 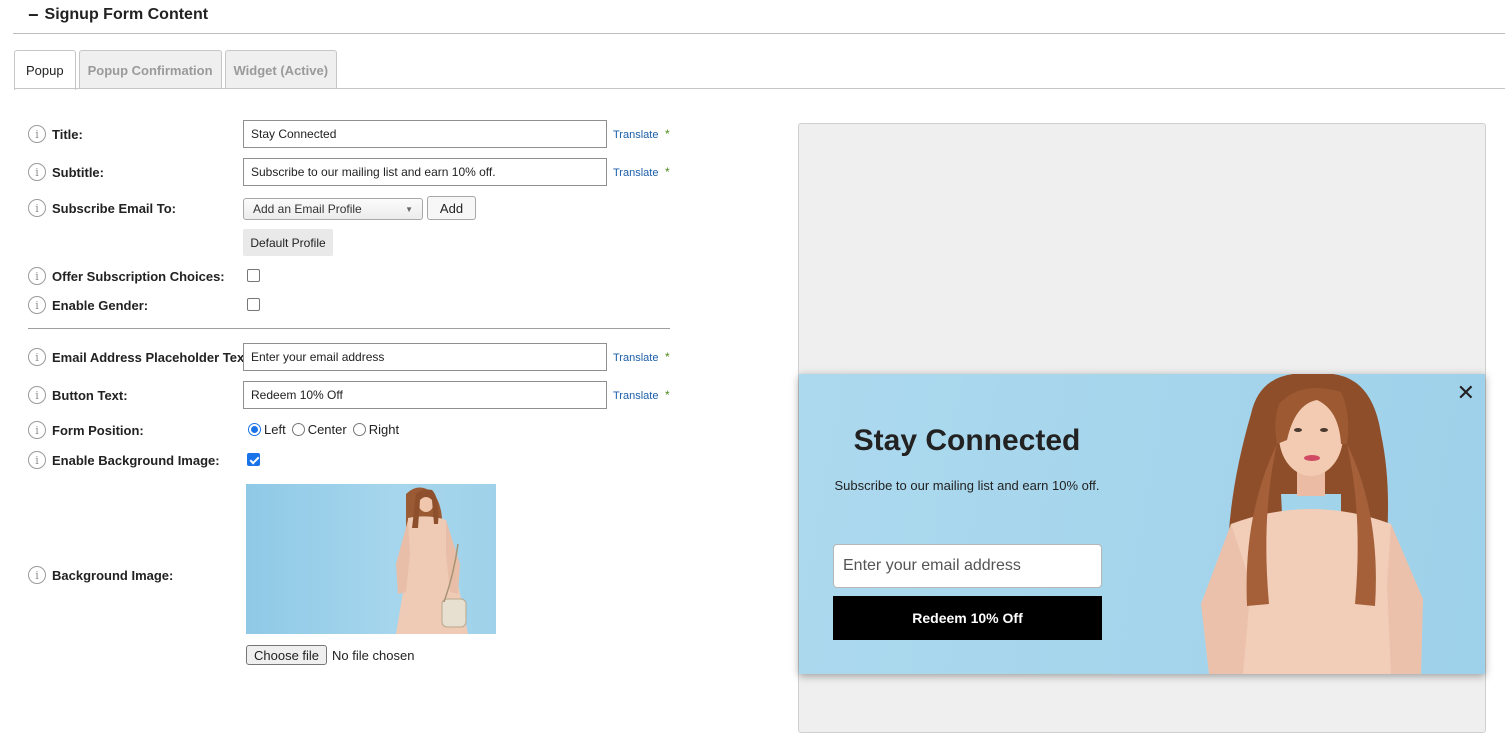 I want to click on button-text-label: Button Text:, so click(x=90, y=395).